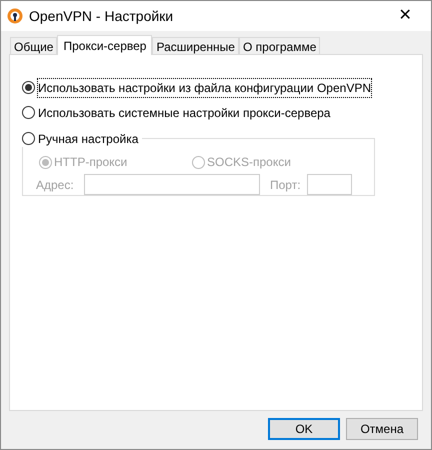 This screenshot has height=450, width=432. I want to click on tab: Прокси-сервер, so click(104, 45).